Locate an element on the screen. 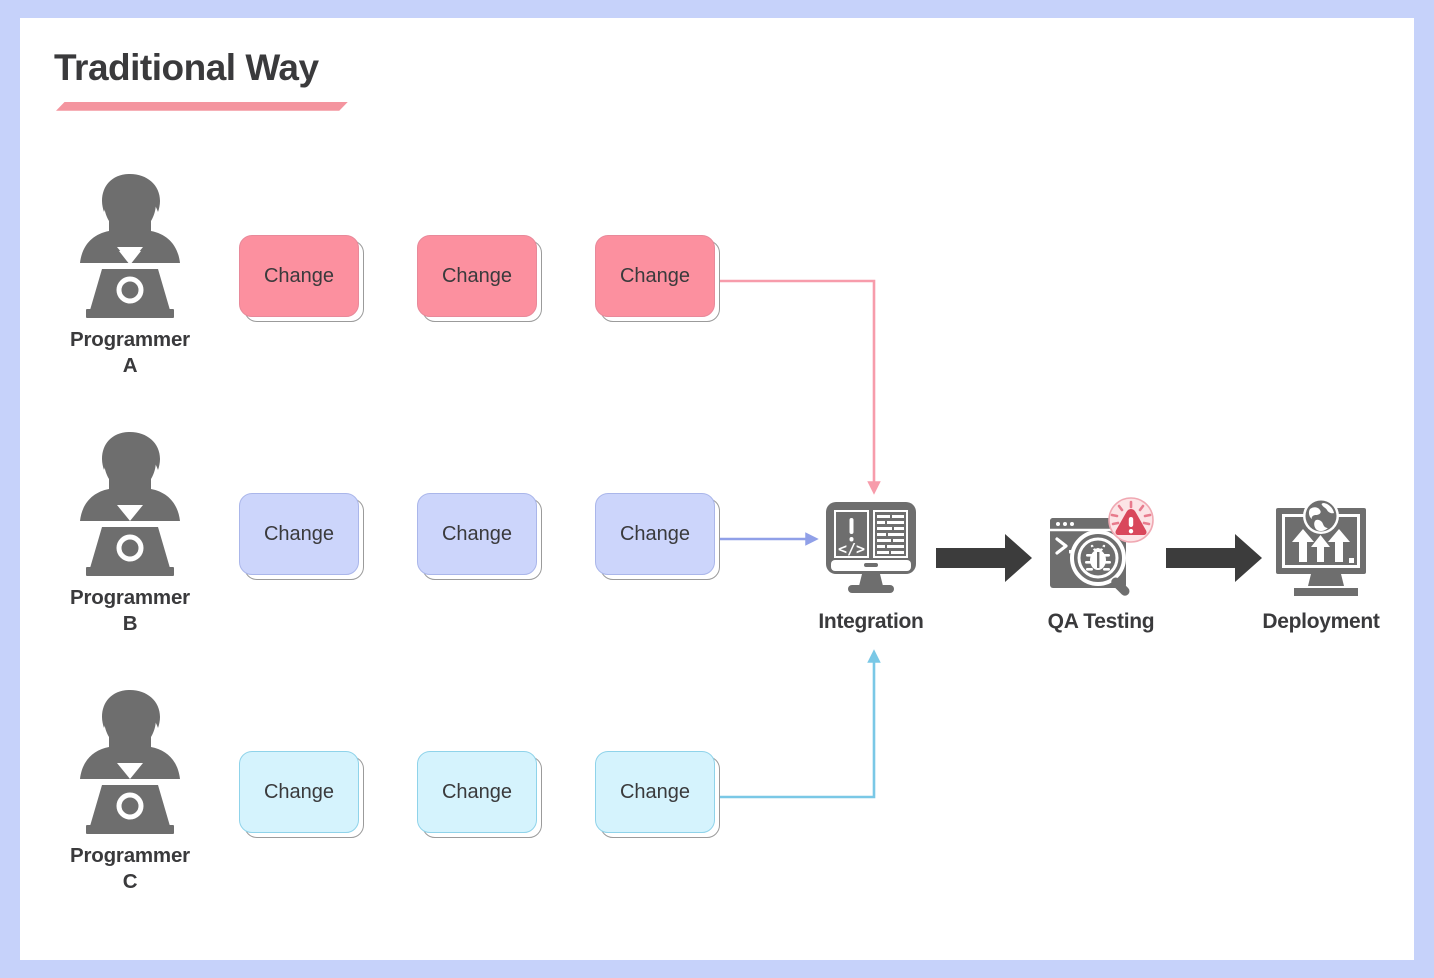 The width and height of the screenshot is (1434, 978). bug-magnifier-terminal-icon is located at coordinates (1102, 546).